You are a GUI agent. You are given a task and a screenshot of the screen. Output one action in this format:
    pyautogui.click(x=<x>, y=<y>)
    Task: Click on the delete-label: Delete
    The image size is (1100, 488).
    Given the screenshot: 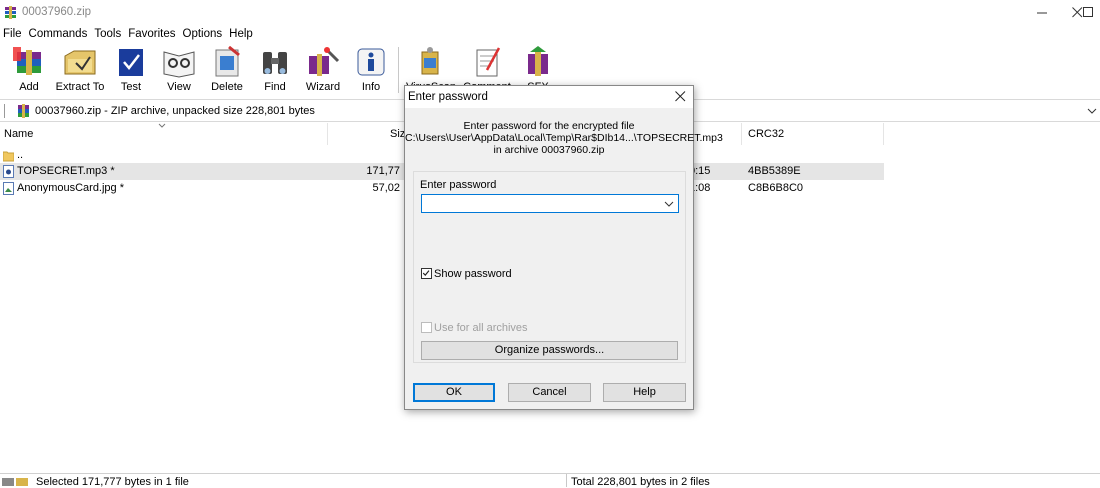 What is the action you would take?
    pyautogui.click(x=227, y=87)
    